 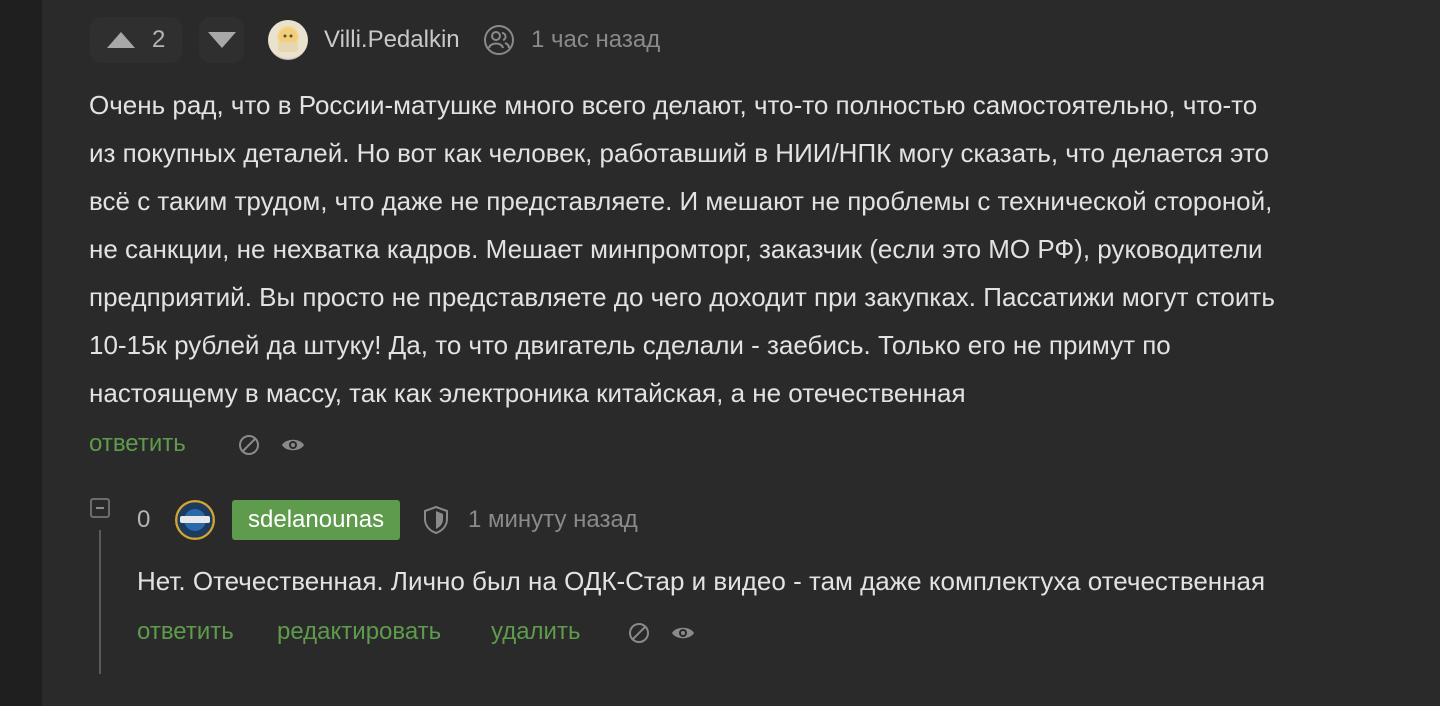 I want to click on avatar, so click(x=288, y=40).